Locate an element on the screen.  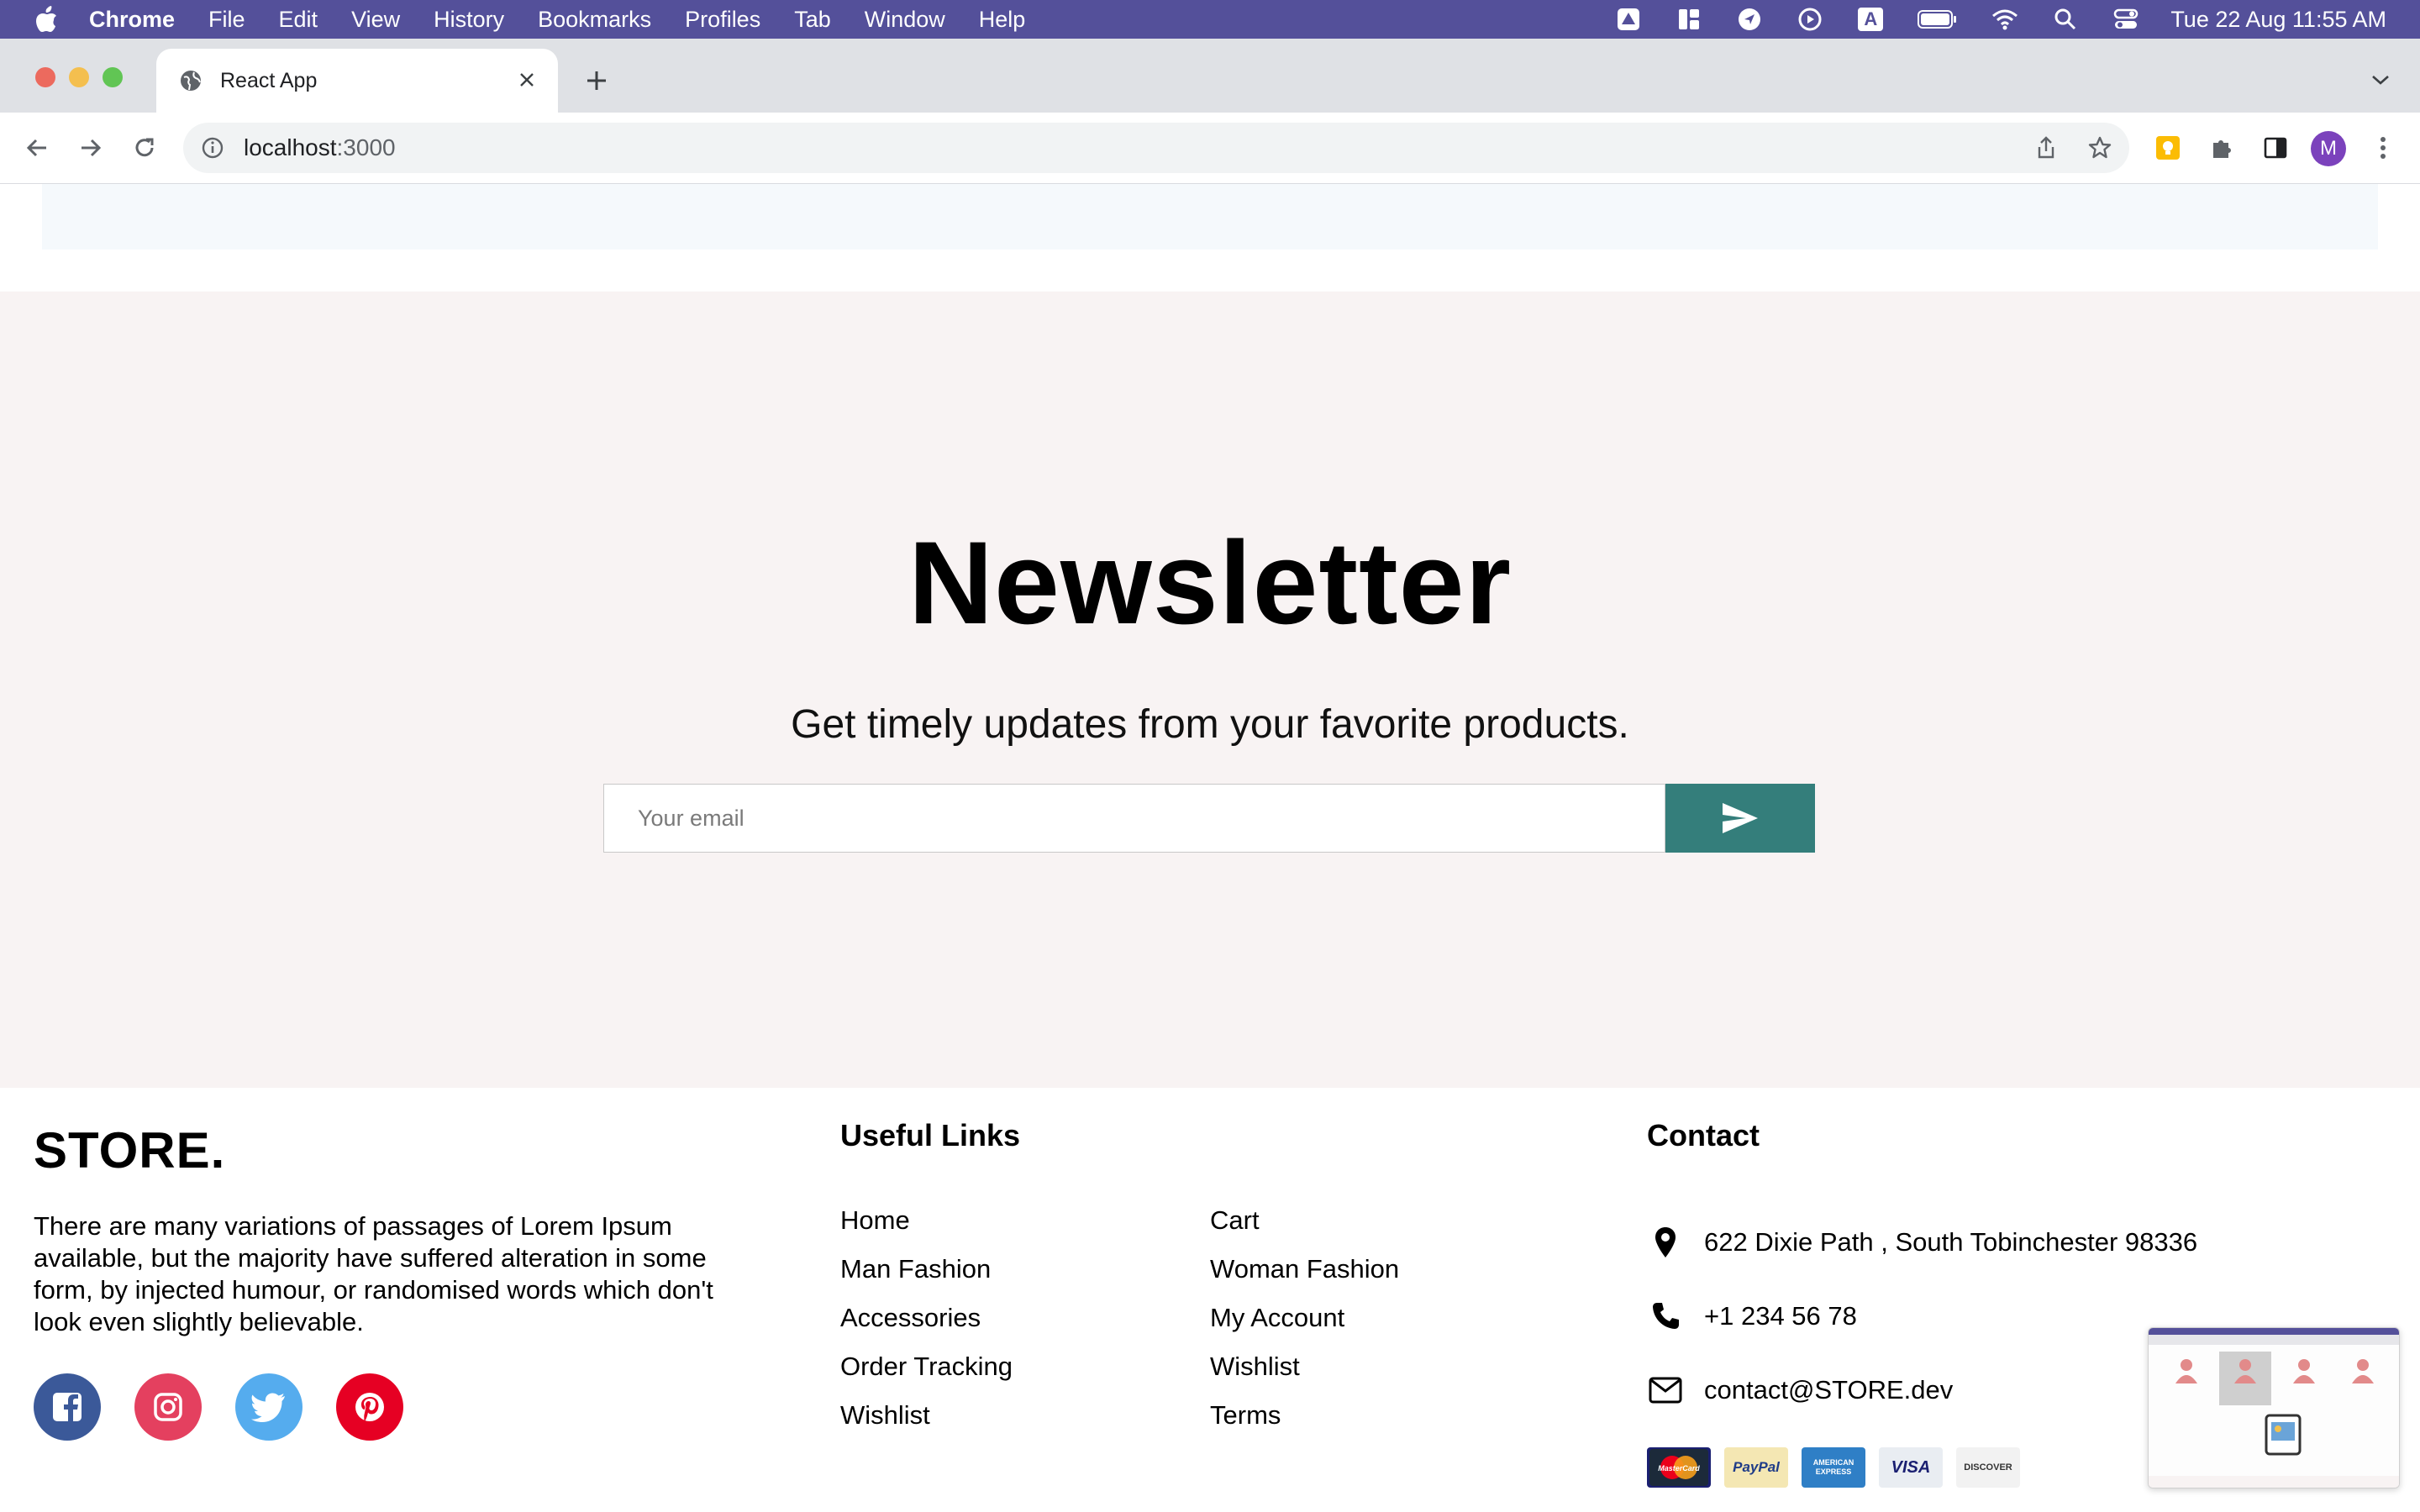
footer-link-wishlist: Wishlist is located at coordinates (927, 1423).